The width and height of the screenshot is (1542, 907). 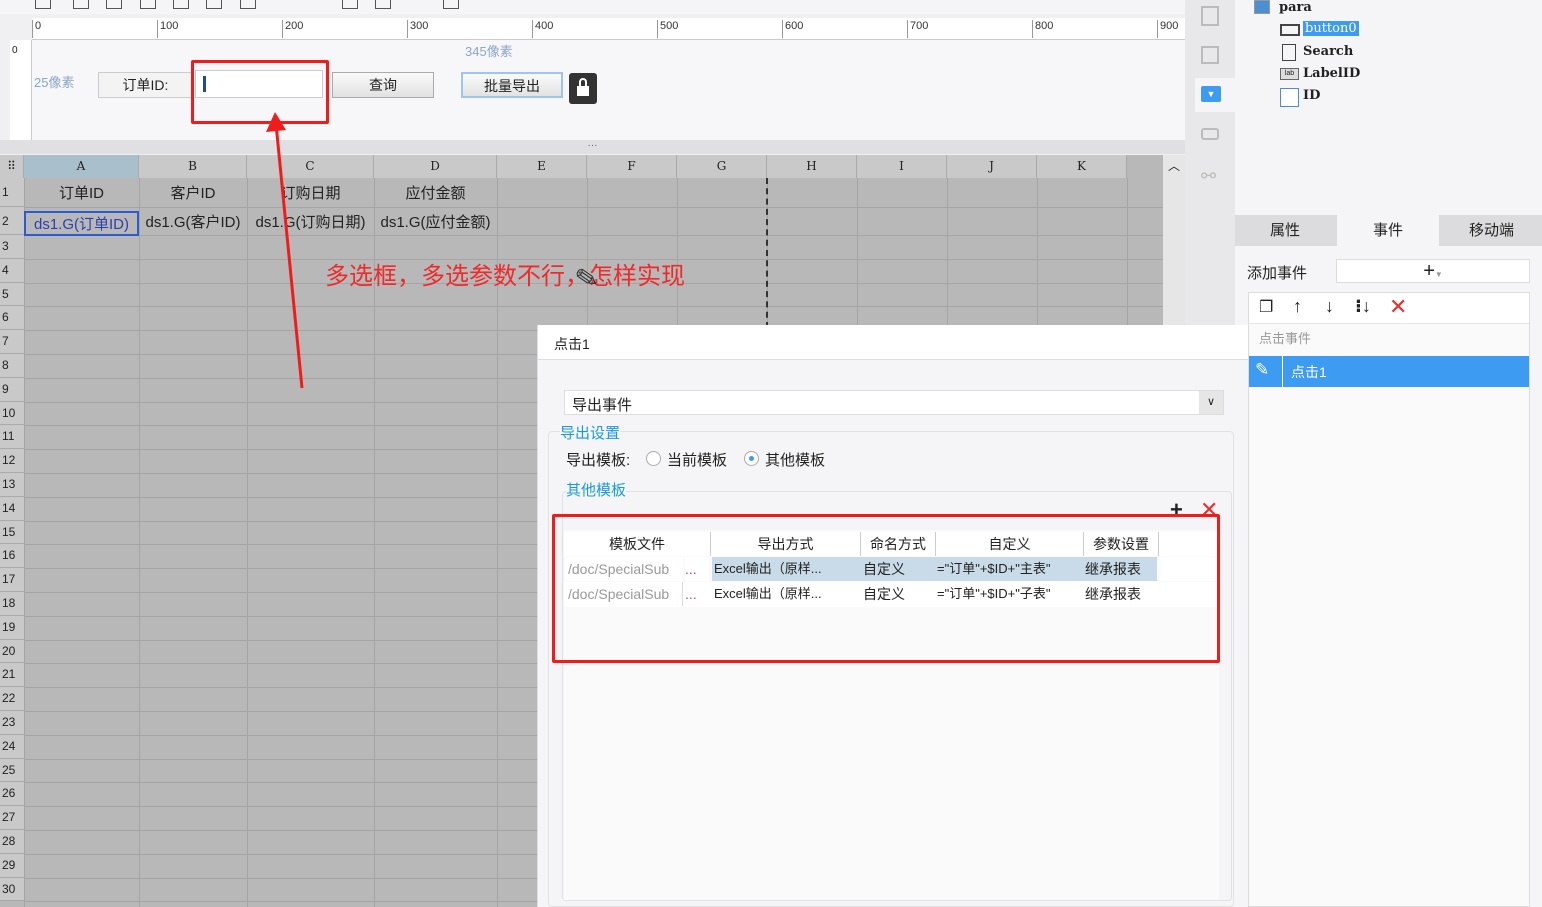 I want to click on copy-icon: ❐, so click(x=1266, y=307).